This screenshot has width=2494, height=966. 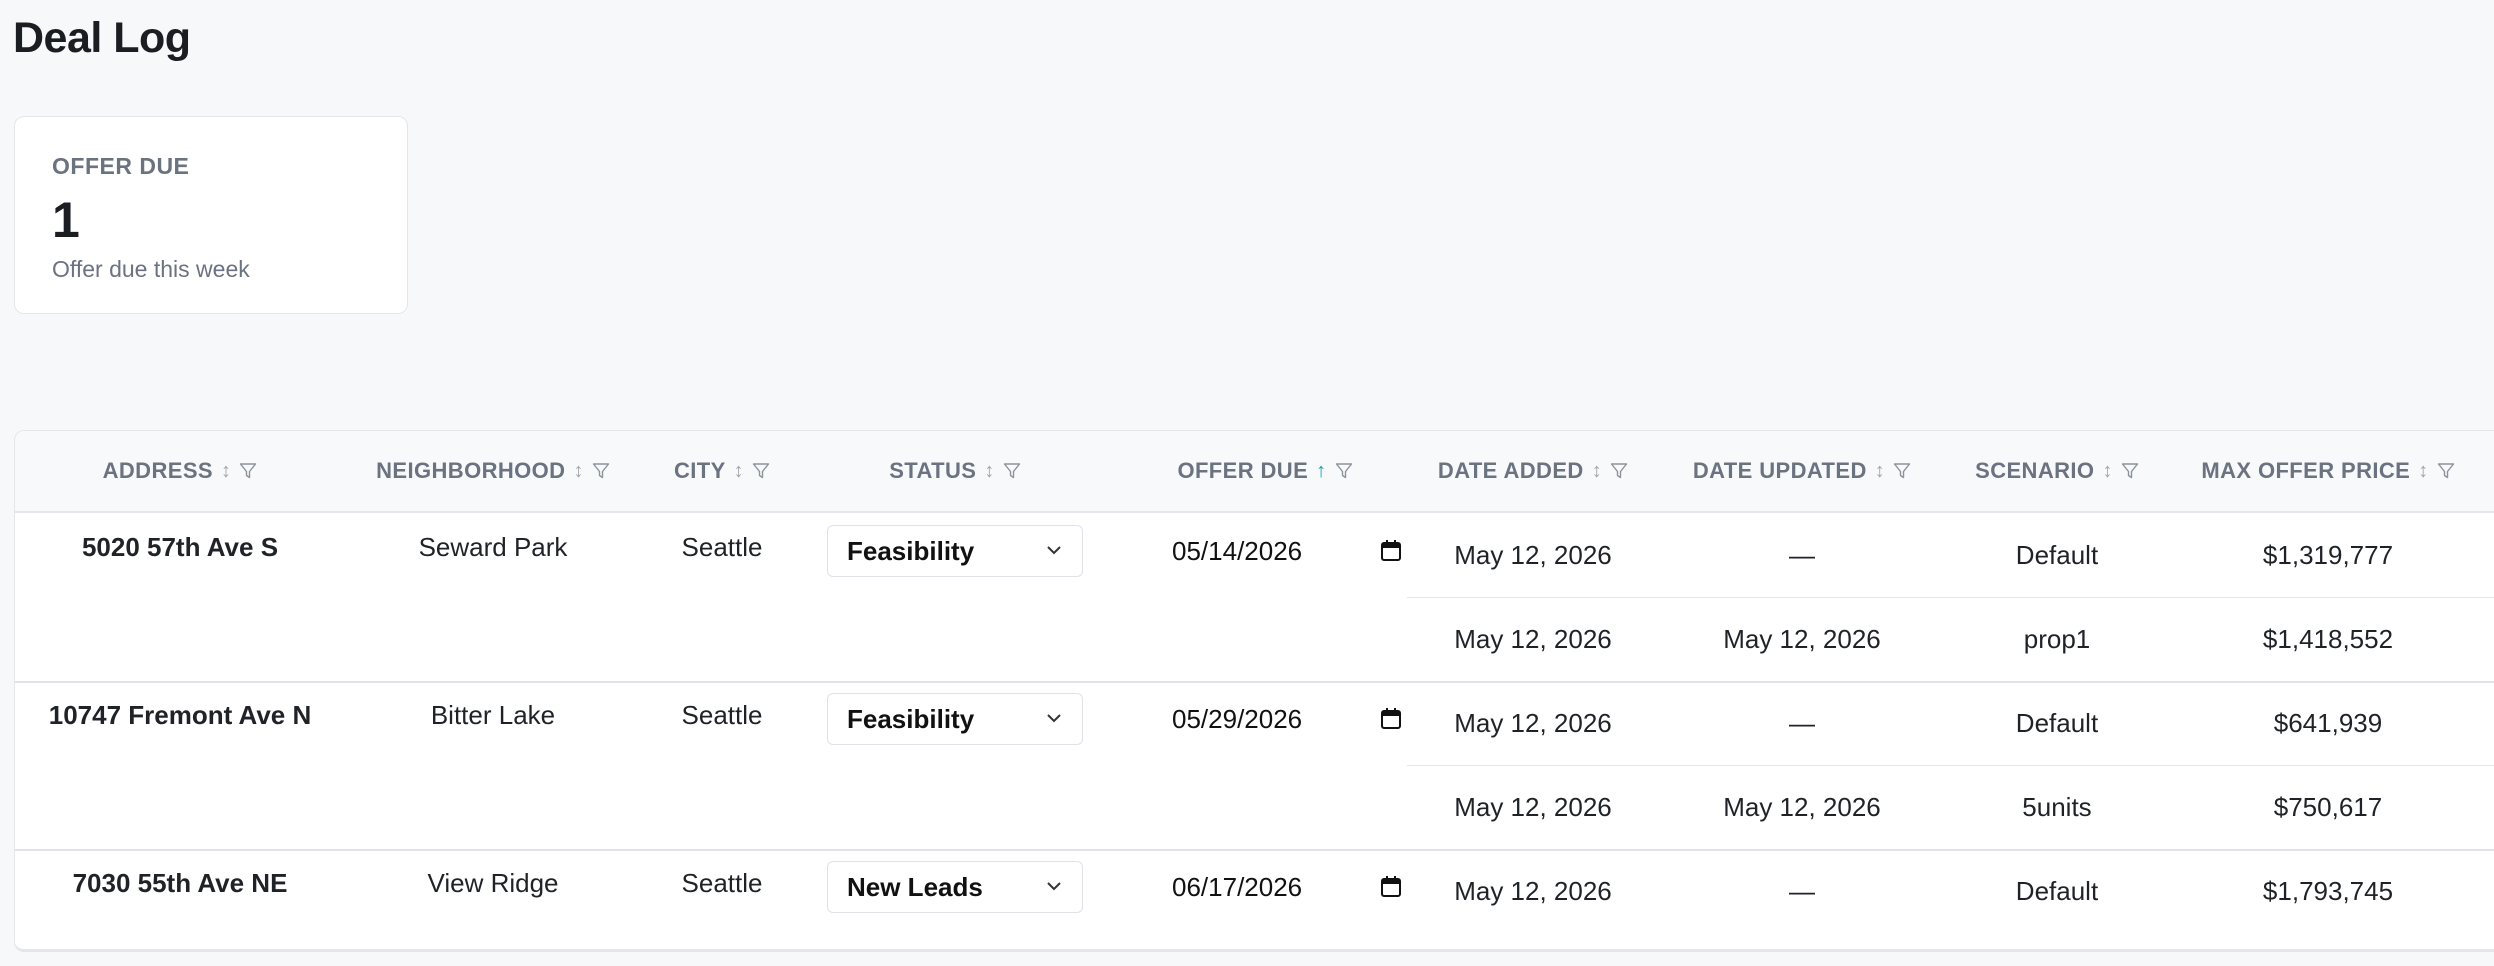 I want to click on column-header-label: SCENARIO, so click(x=2035, y=470).